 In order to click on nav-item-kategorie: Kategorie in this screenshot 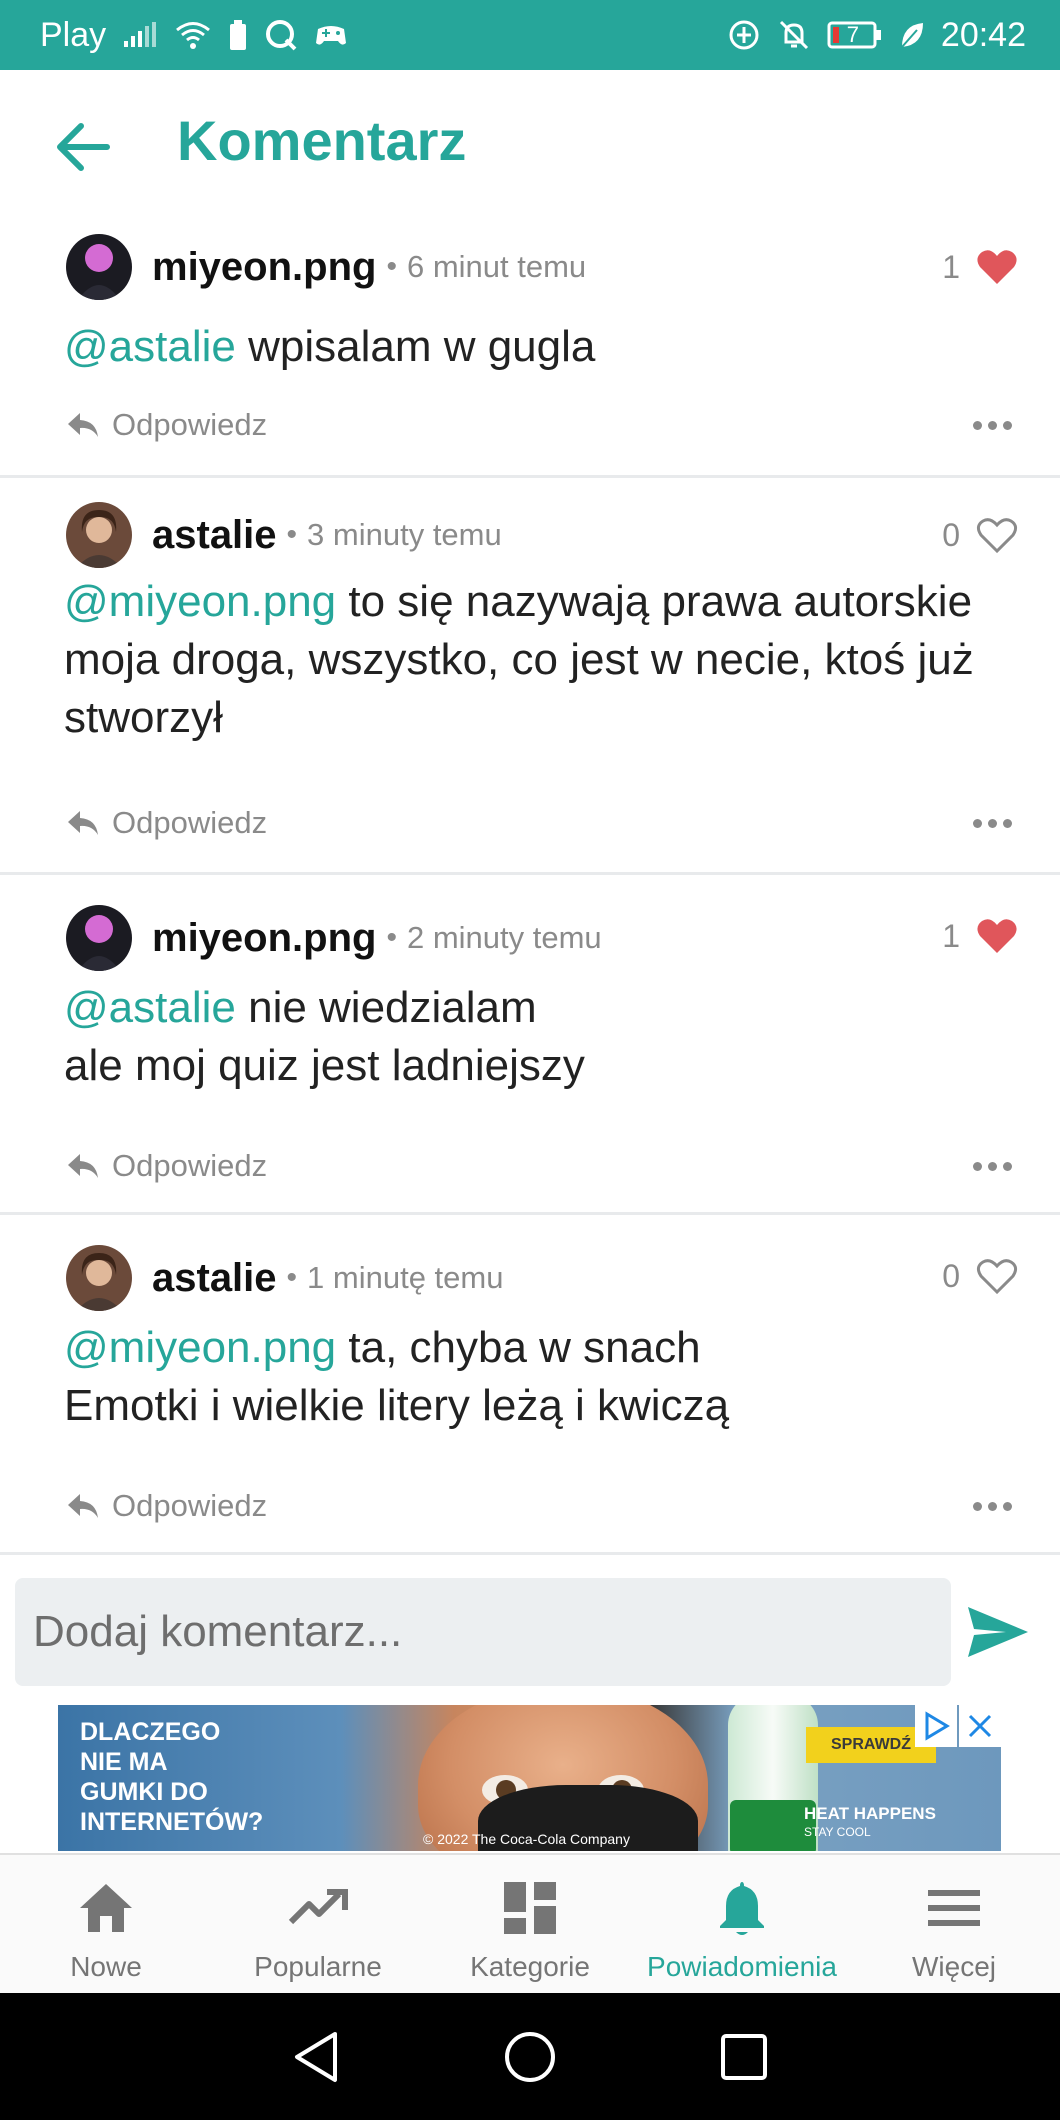, I will do `click(530, 1924)`.